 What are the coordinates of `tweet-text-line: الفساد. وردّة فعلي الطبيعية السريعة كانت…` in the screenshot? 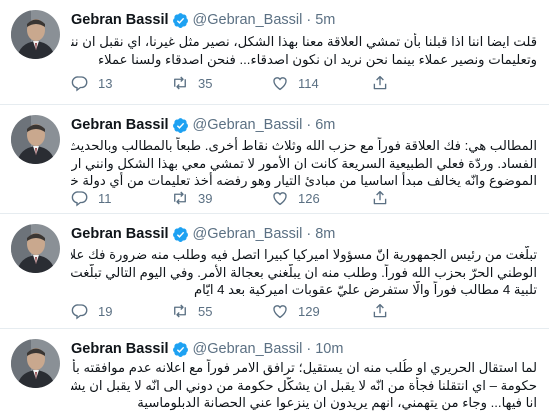 It's located at (304, 163).